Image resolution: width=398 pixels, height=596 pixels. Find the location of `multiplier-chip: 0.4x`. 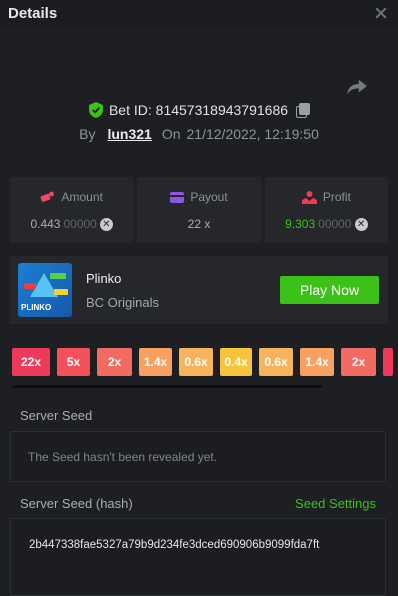

multiplier-chip: 0.4x is located at coordinates (236, 362).